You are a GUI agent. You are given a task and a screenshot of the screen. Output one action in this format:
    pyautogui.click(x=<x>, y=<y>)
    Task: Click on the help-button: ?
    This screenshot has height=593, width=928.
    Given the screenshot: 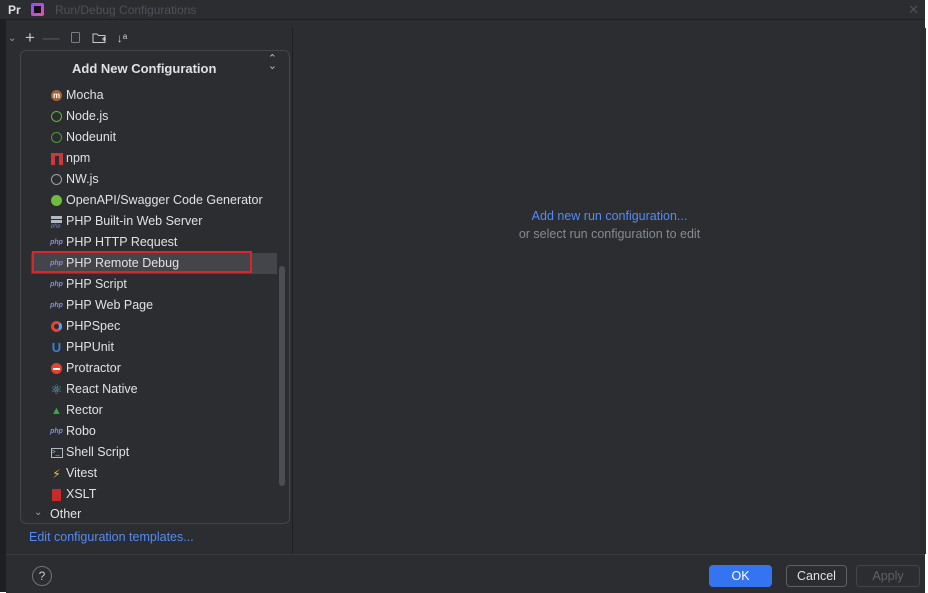 What is the action you would take?
    pyautogui.click(x=42, y=576)
    